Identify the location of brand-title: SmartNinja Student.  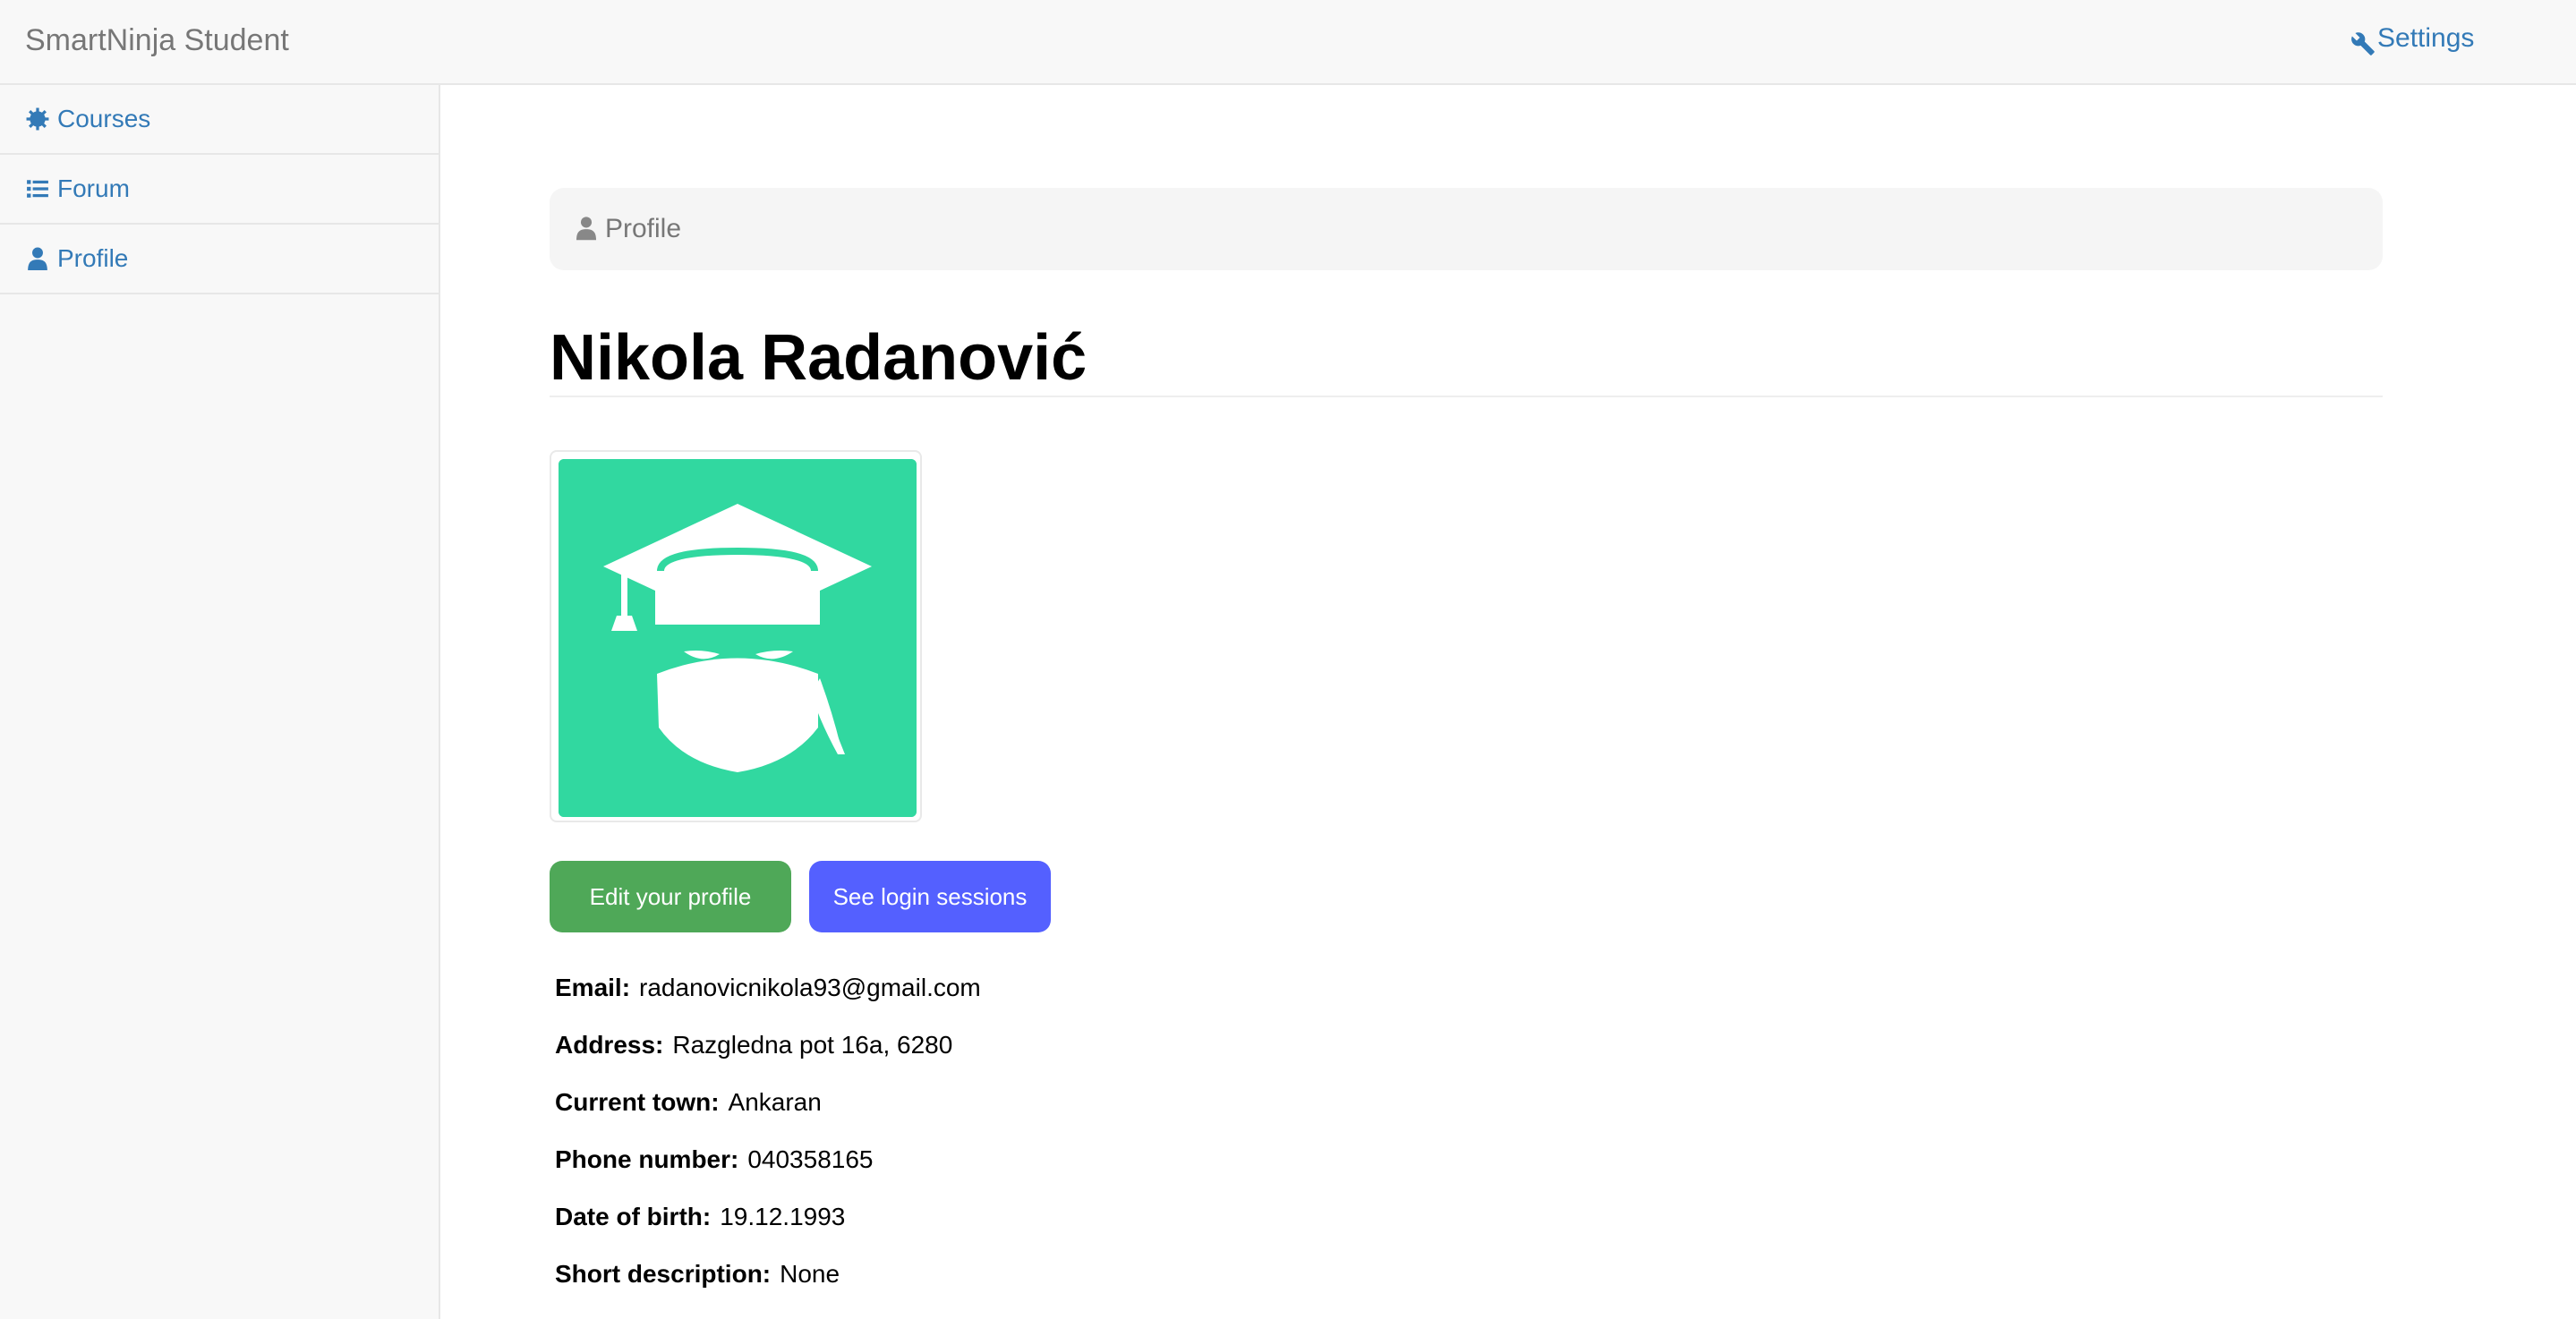
(157, 40).